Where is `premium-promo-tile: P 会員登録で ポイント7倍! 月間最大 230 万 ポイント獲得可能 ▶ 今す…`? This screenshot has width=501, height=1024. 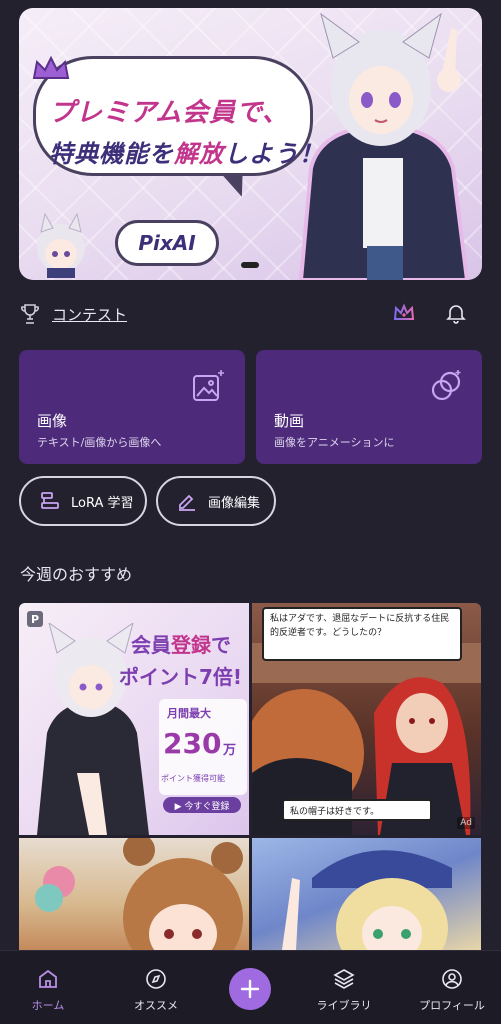
premium-promo-tile: P 会員登録で ポイント7倍! 月間最大 230 万 ポイント獲得可能 ▶ 今す… is located at coordinates (134, 719).